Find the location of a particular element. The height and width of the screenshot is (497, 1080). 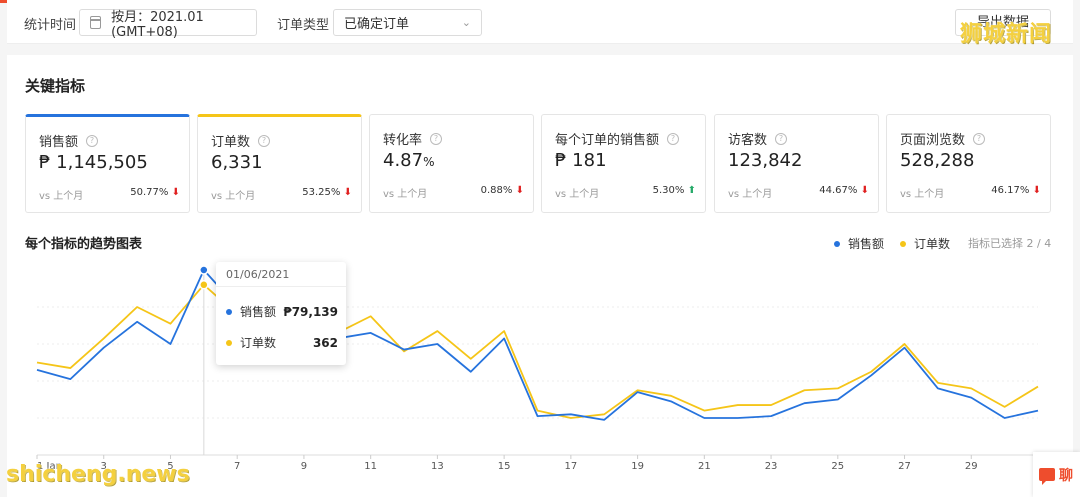

x-tick-label: 25 is located at coordinates (837, 466).